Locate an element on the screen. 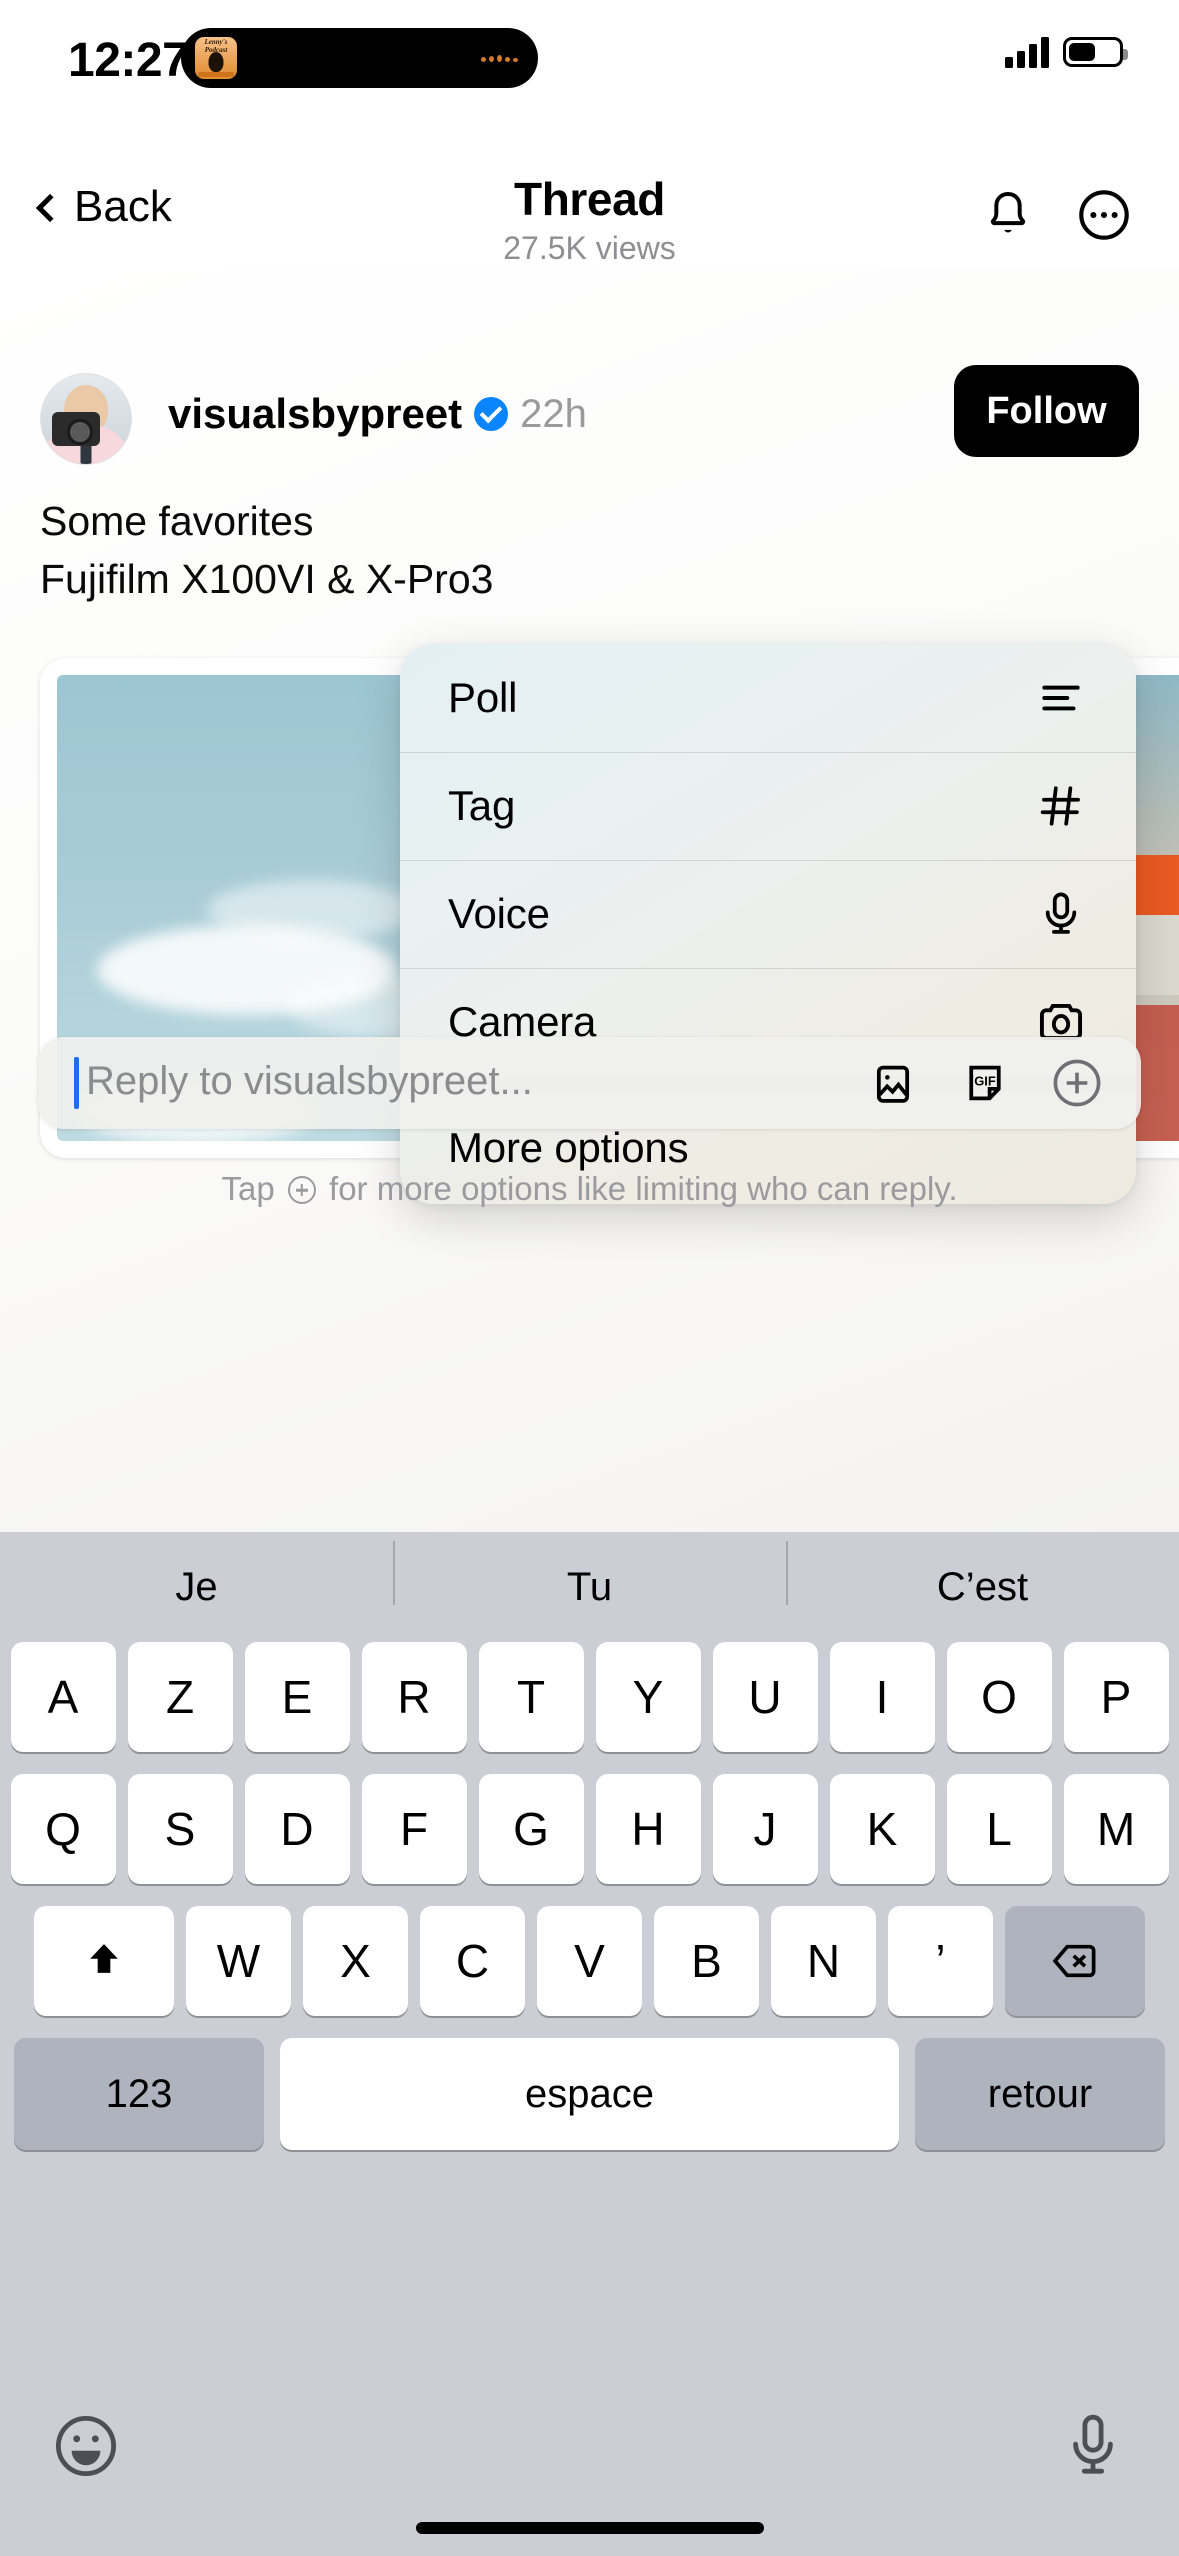  gif-icon: GIF is located at coordinates (985, 1083).